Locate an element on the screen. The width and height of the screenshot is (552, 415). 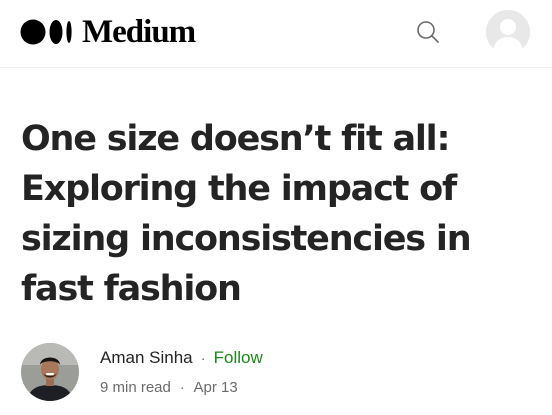
author-avatar is located at coordinates (50, 372).